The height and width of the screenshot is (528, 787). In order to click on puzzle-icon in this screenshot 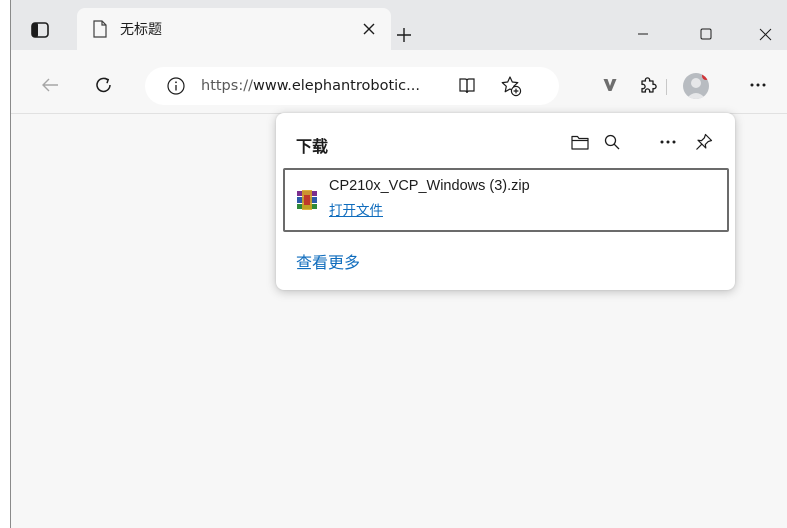, I will do `click(649, 85)`.